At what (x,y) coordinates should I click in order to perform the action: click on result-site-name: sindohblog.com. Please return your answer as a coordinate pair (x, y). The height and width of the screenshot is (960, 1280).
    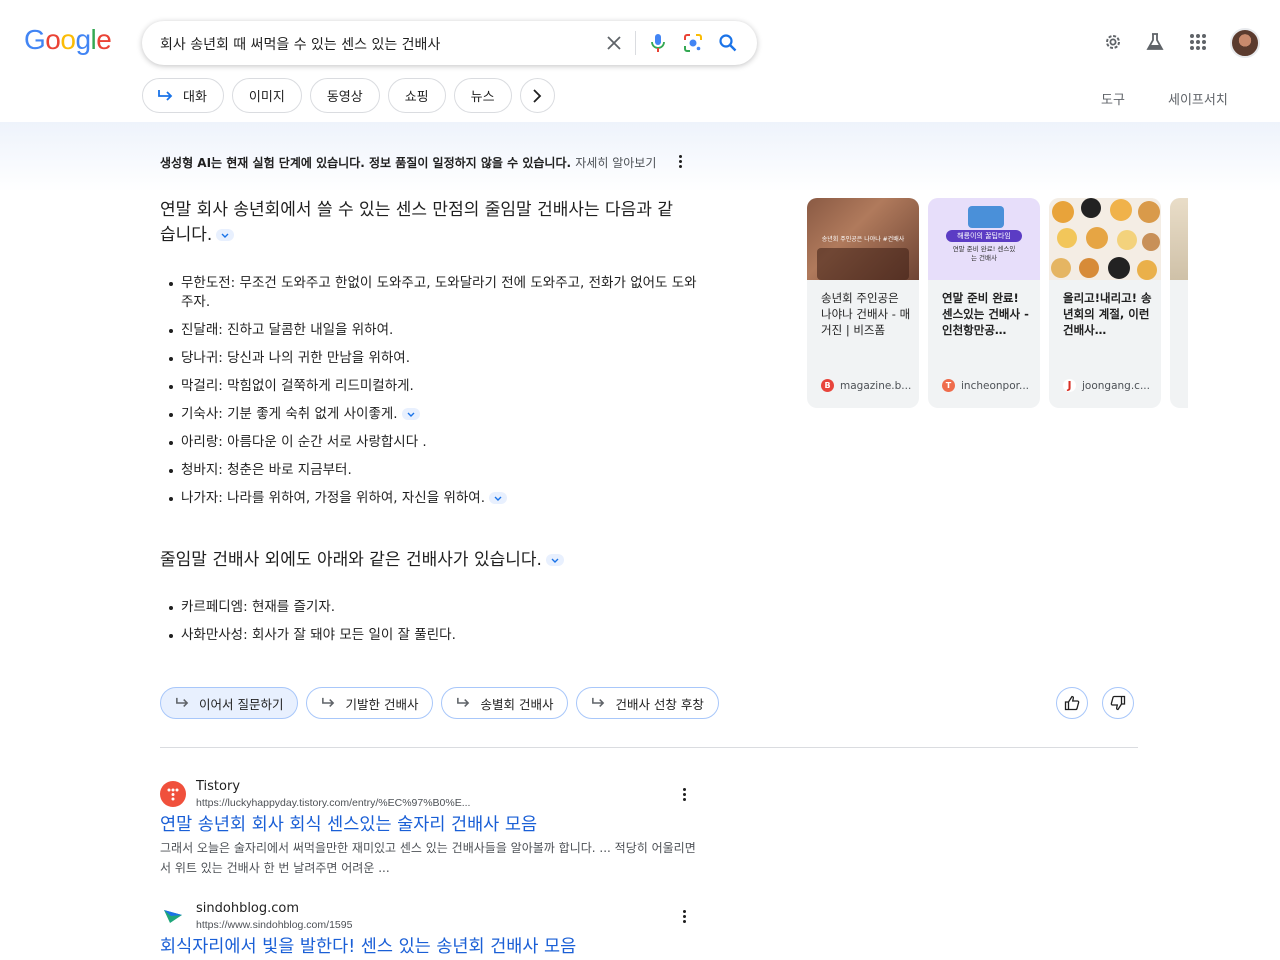
    Looking at the image, I should click on (248, 908).